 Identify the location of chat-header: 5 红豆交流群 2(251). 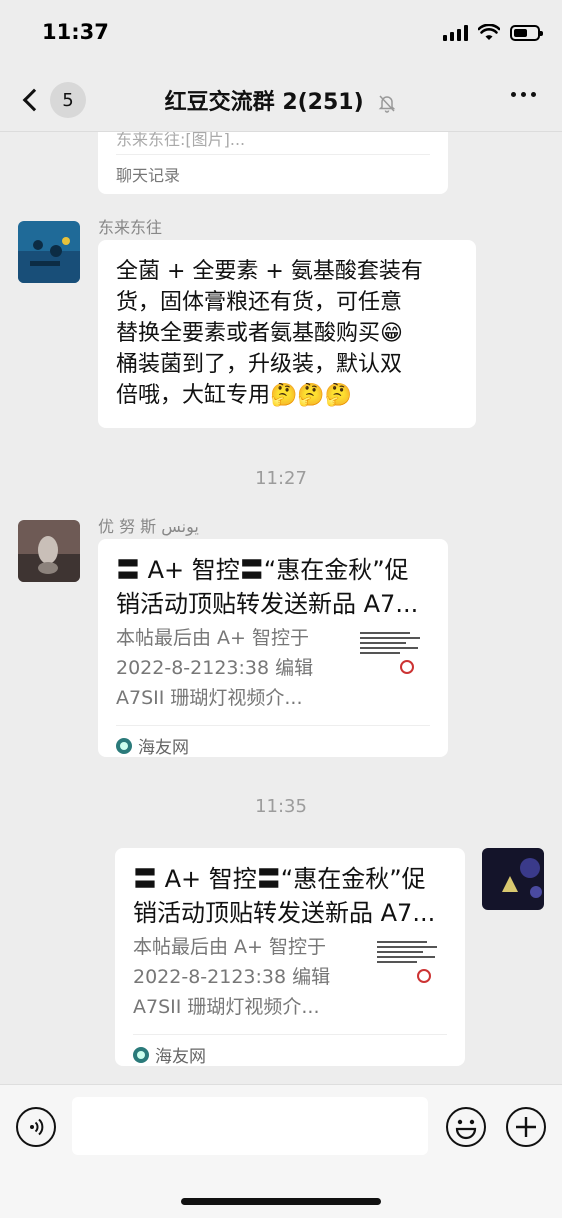
(281, 101).